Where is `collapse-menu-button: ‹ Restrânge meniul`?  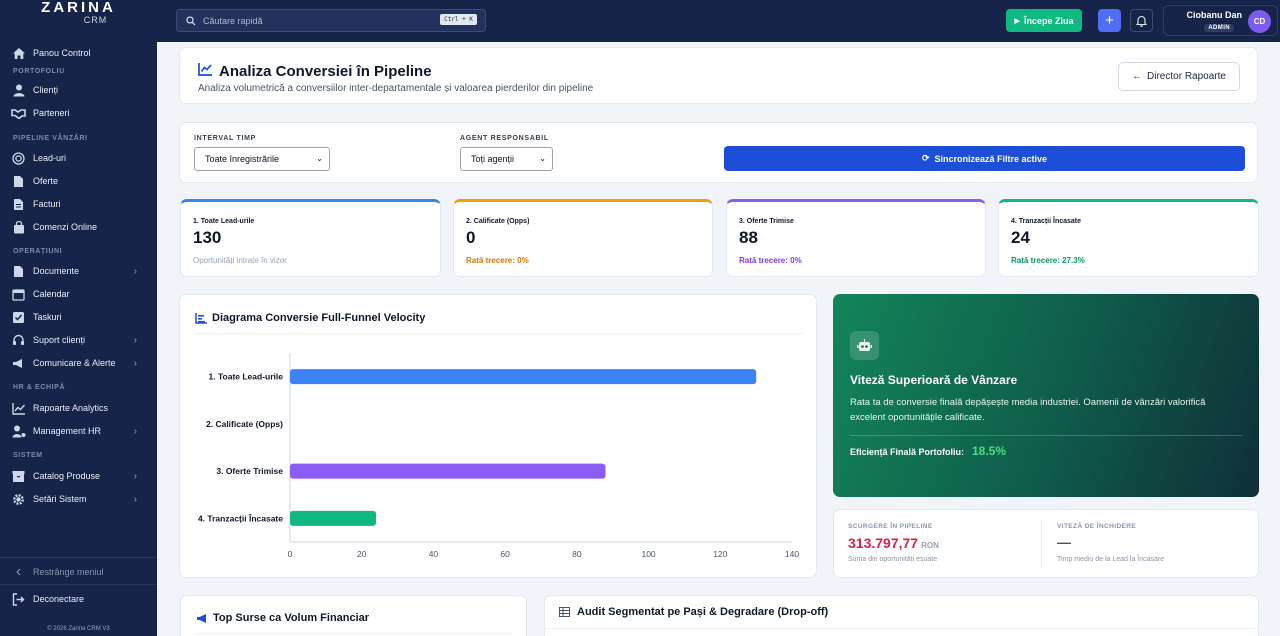
collapse-menu-button: ‹ Restrânge meniul is located at coordinates (78, 572).